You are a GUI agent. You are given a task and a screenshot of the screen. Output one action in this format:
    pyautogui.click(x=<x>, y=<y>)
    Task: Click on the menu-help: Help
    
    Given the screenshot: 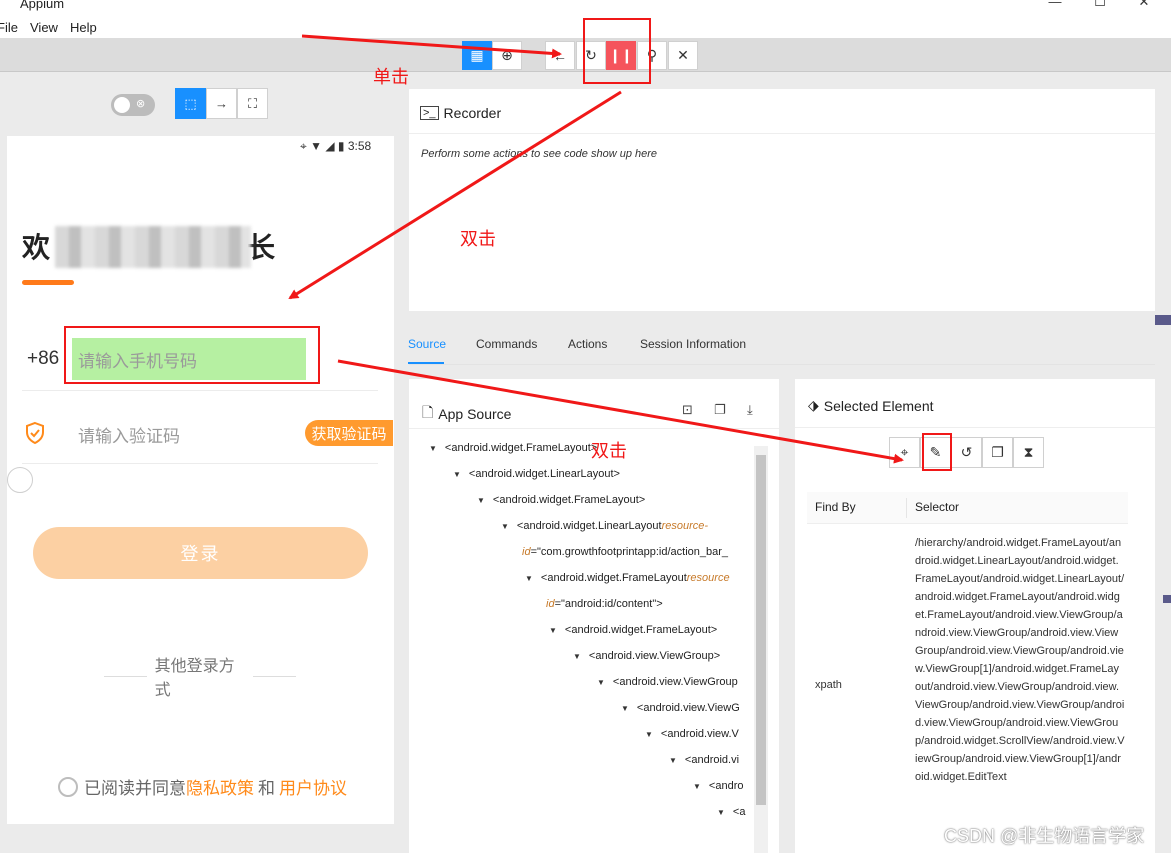 What is the action you would take?
    pyautogui.click(x=83, y=27)
    